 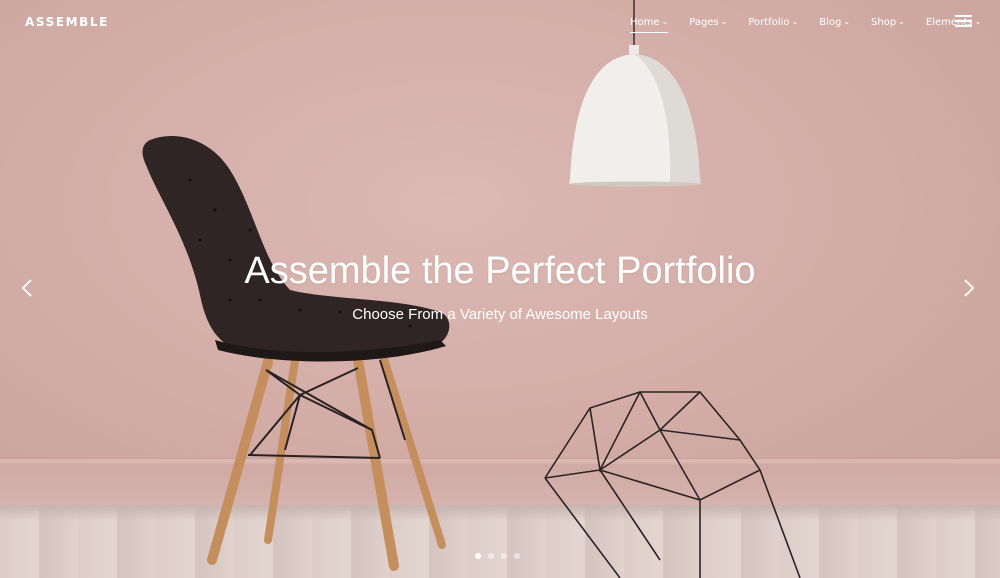 What do you see at coordinates (500, 314) in the screenshot?
I see `slide-subtitle: Choose From a Variety of Awesome Layouts` at bounding box center [500, 314].